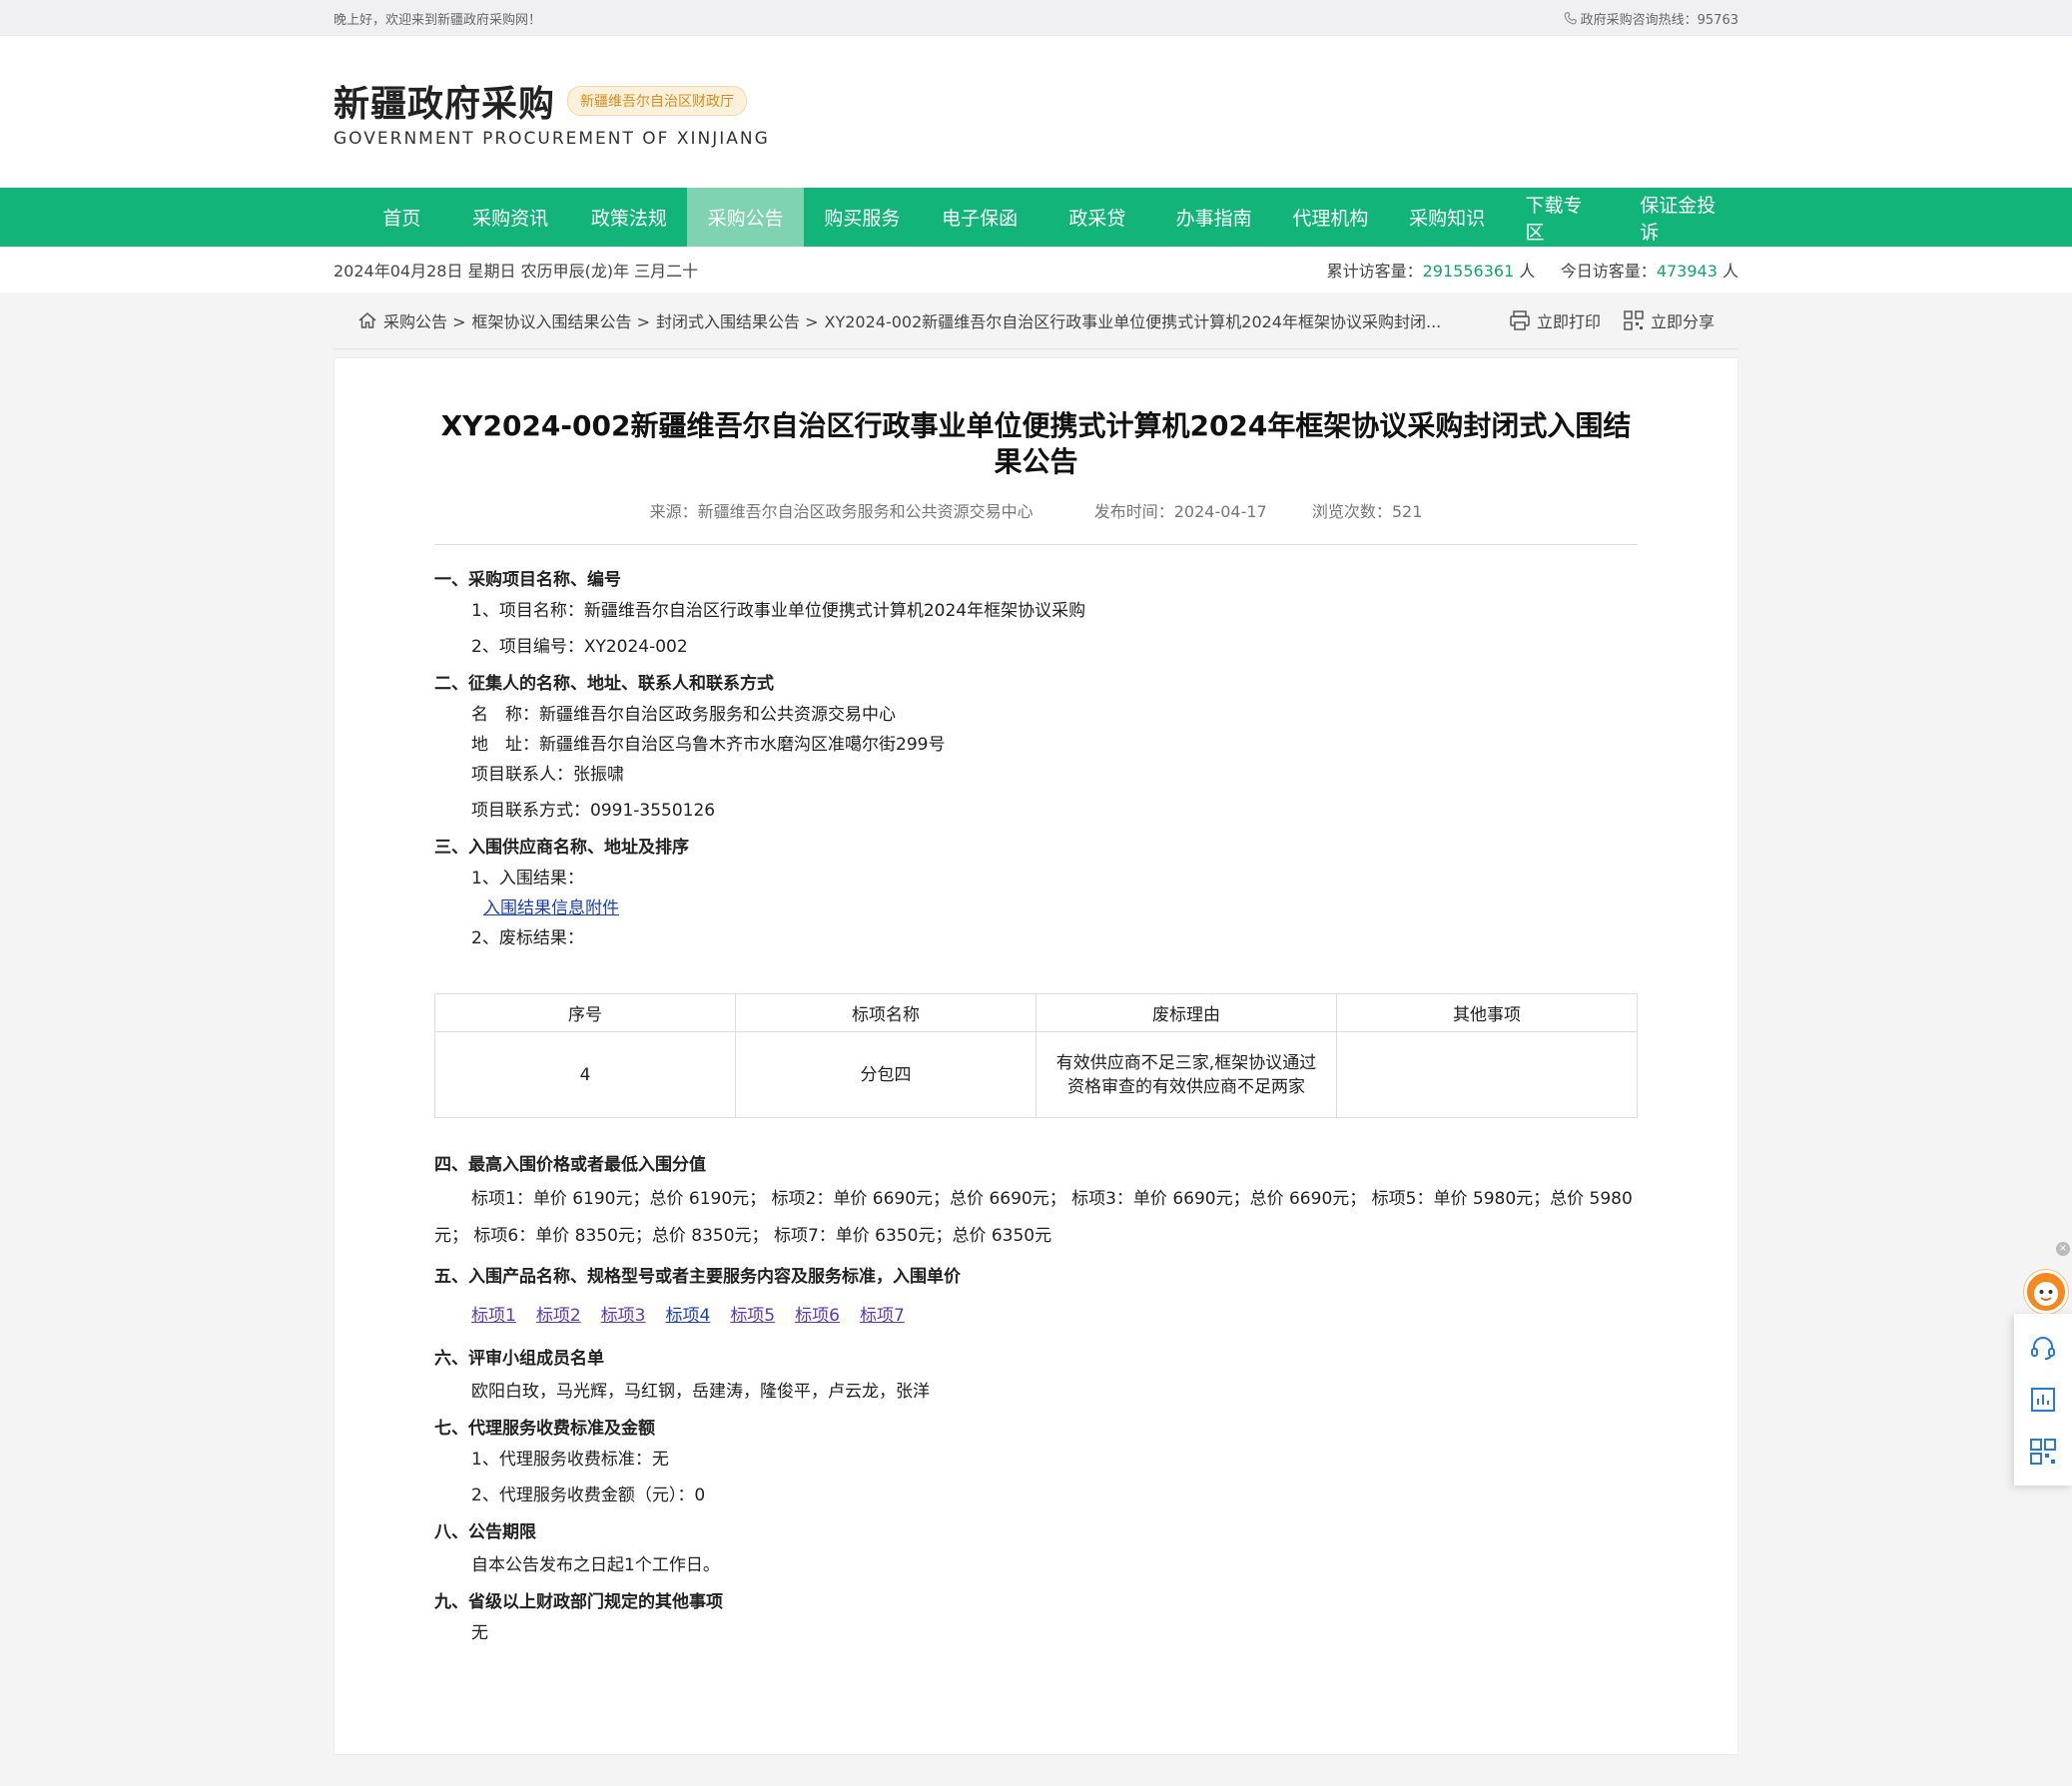 The height and width of the screenshot is (1786, 2072). I want to click on table-cell: 4, so click(585, 1074).